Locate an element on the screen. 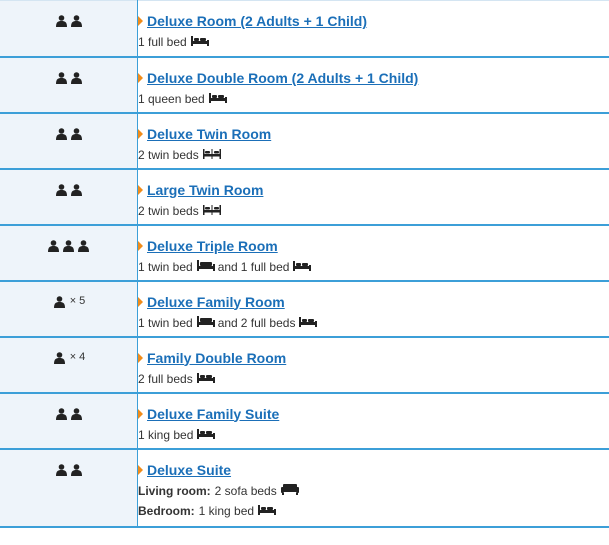 Image resolution: width=609 pixels, height=545 pixels. room-info-cell: Large Twin Room 2 twin beds is located at coordinates (373, 197).